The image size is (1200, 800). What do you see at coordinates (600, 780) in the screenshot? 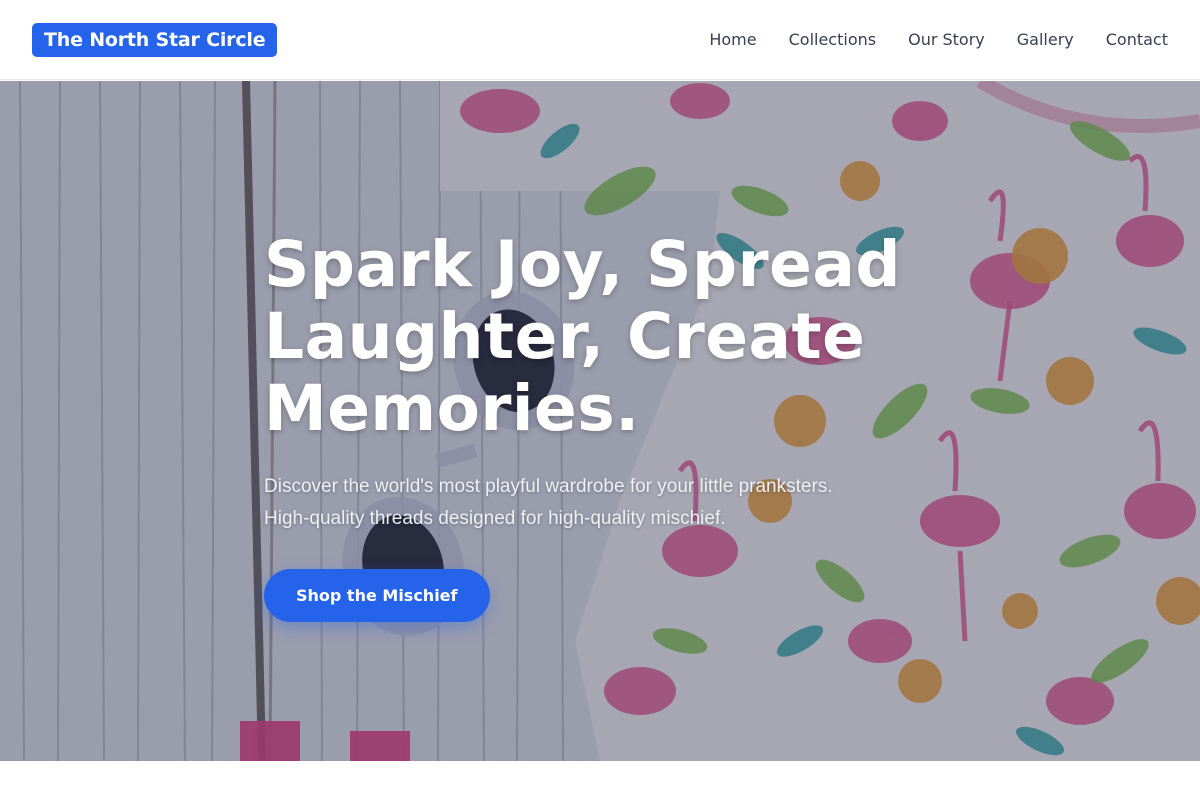
I see `page-below-hero` at bounding box center [600, 780].